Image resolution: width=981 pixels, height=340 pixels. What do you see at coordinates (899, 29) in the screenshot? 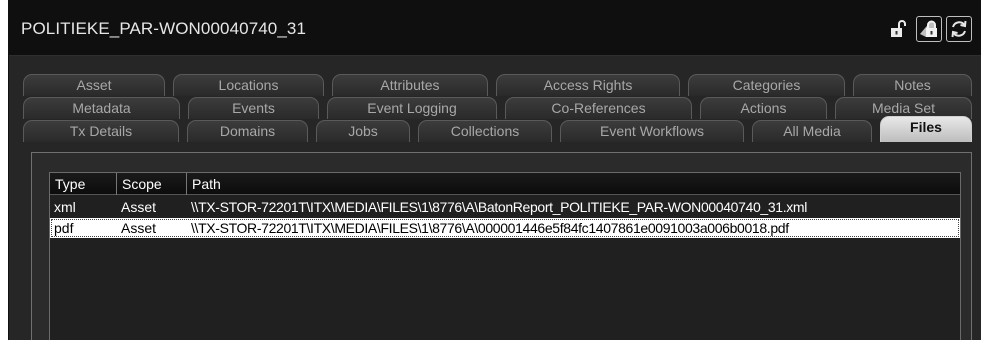
I see `unlock-icon` at bounding box center [899, 29].